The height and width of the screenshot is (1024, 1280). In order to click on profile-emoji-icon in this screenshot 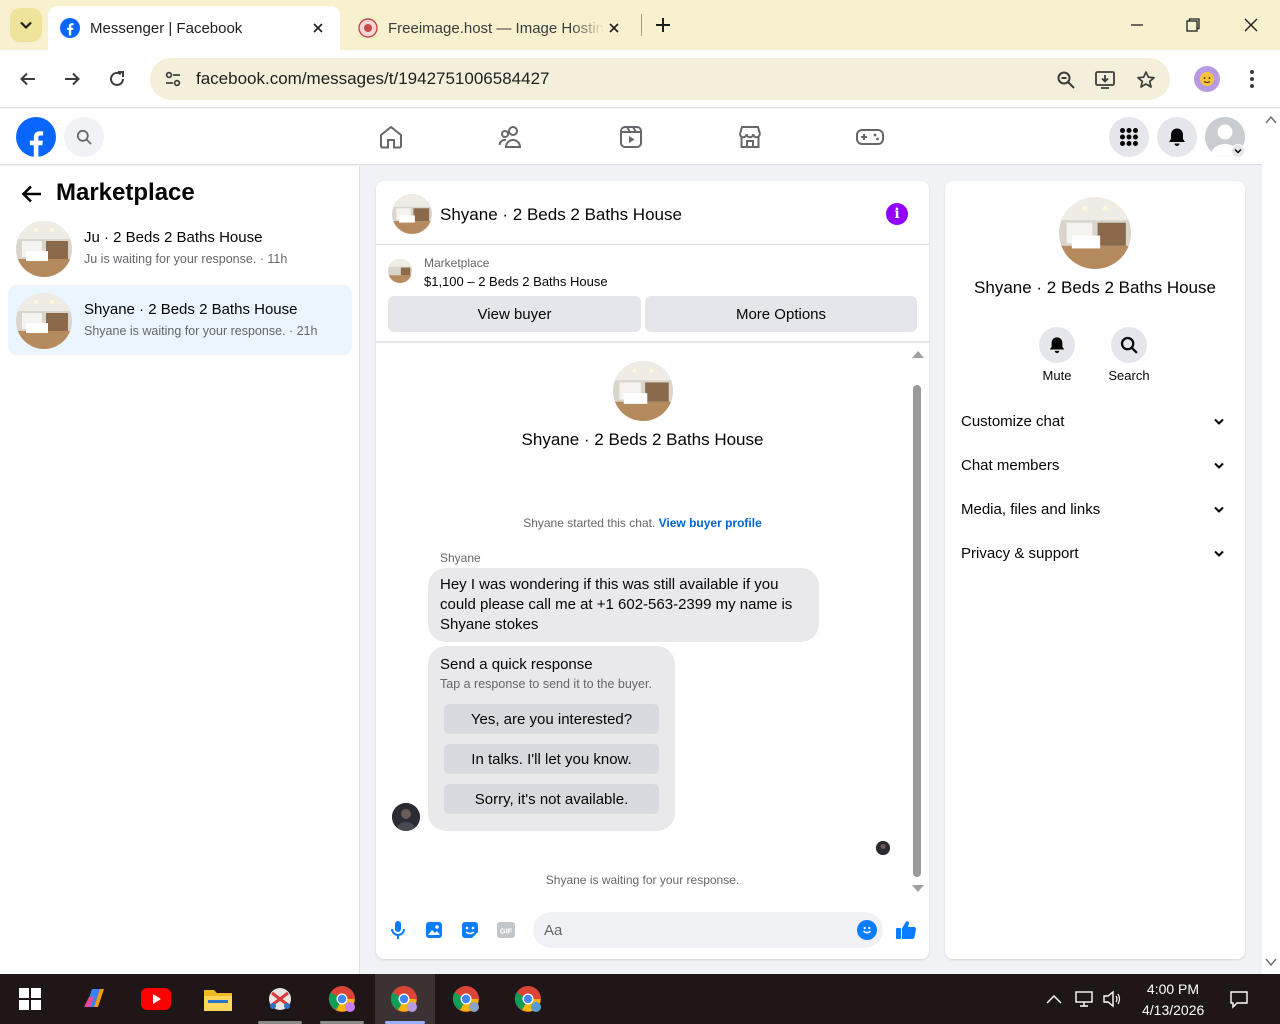, I will do `click(1207, 79)`.